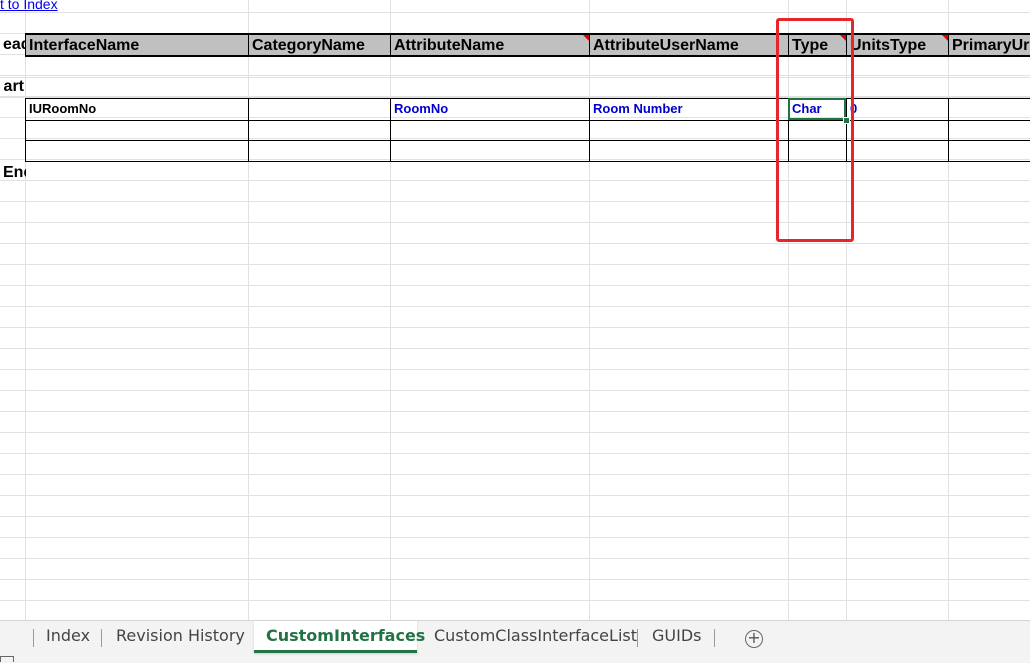 This screenshot has width=1030, height=663. What do you see at coordinates (815, 130) in the screenshot?
I see `highlight-annotation-box` at bounding box center [815, 130].